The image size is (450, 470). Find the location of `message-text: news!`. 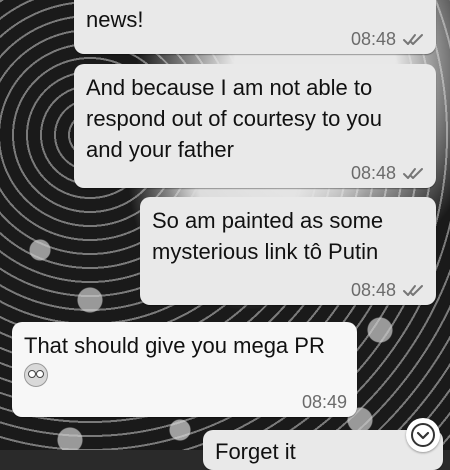

message-text: news! is located at coordinates (115, 19).